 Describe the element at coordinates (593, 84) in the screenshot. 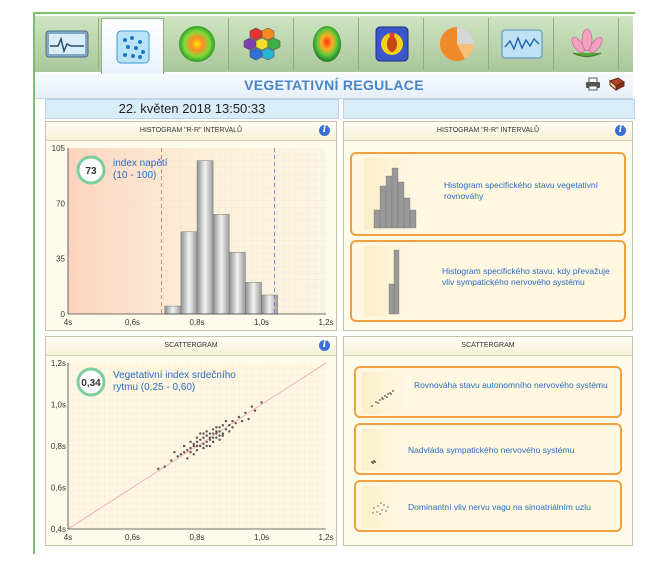

I see `printer-icon` at that location.